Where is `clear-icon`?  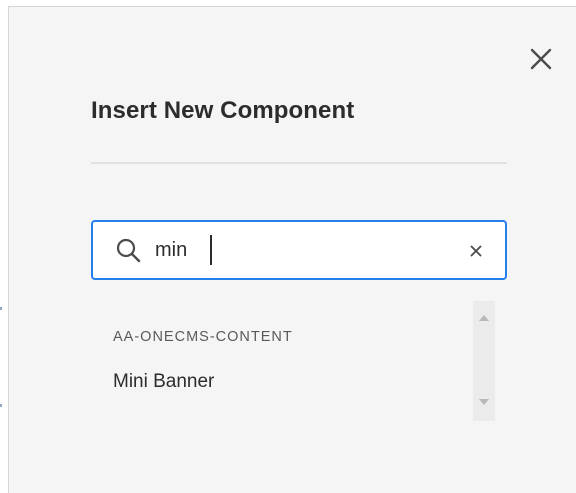 clear-icon is located at coordinates (476, 251).